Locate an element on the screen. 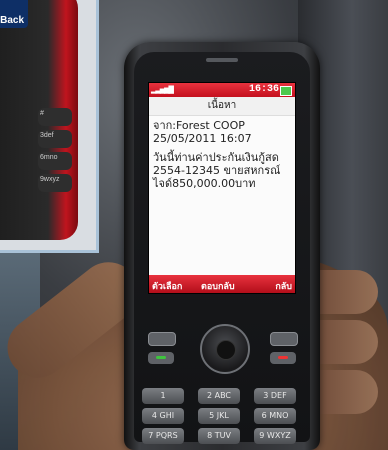 This screenshot has width=388, height=450. inset-key: # is located at coordinates (55, 117).